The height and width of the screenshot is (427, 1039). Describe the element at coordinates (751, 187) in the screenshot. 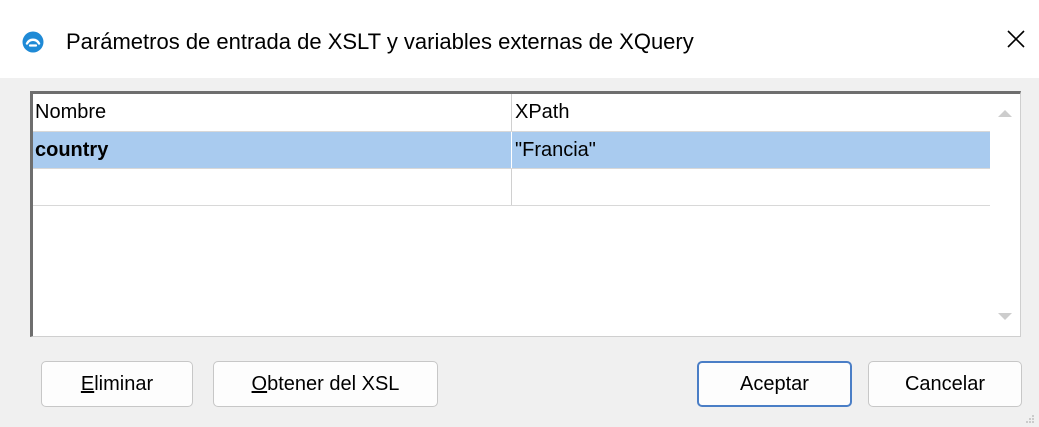

I see `parameter-xpath-cell-empty` at that location.